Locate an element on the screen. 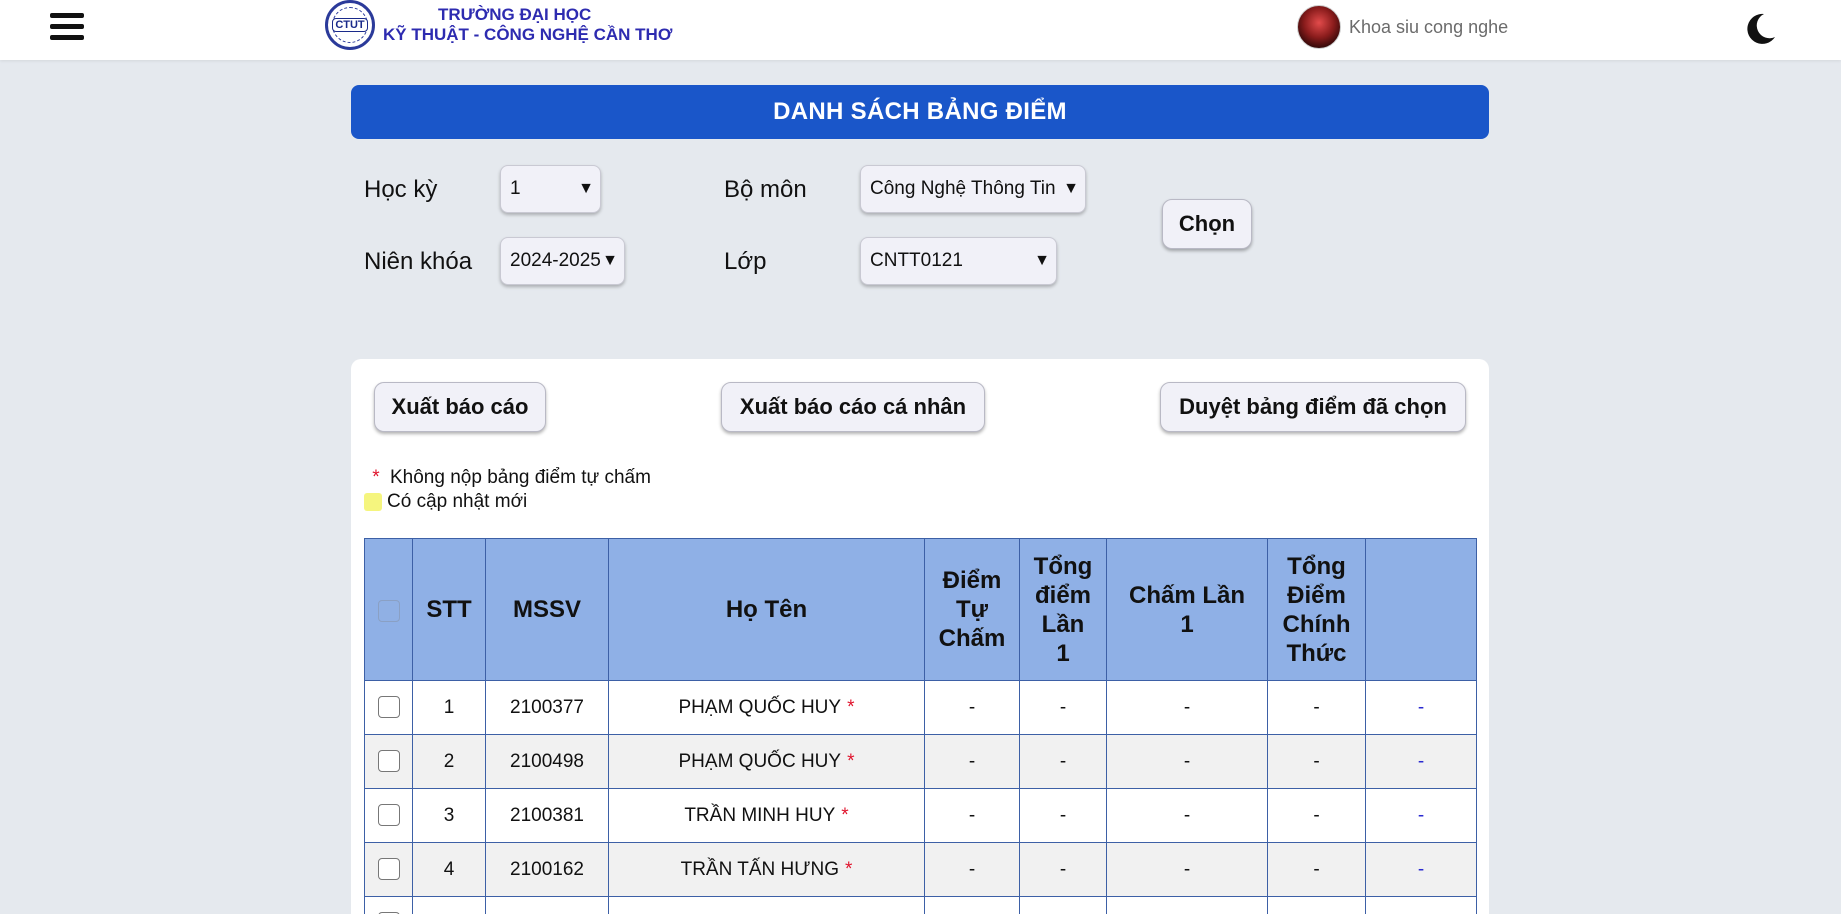 The width and height of the screenshot is (1841, 914). class-value: CNTT0121 is located at coordinates (916, 260).